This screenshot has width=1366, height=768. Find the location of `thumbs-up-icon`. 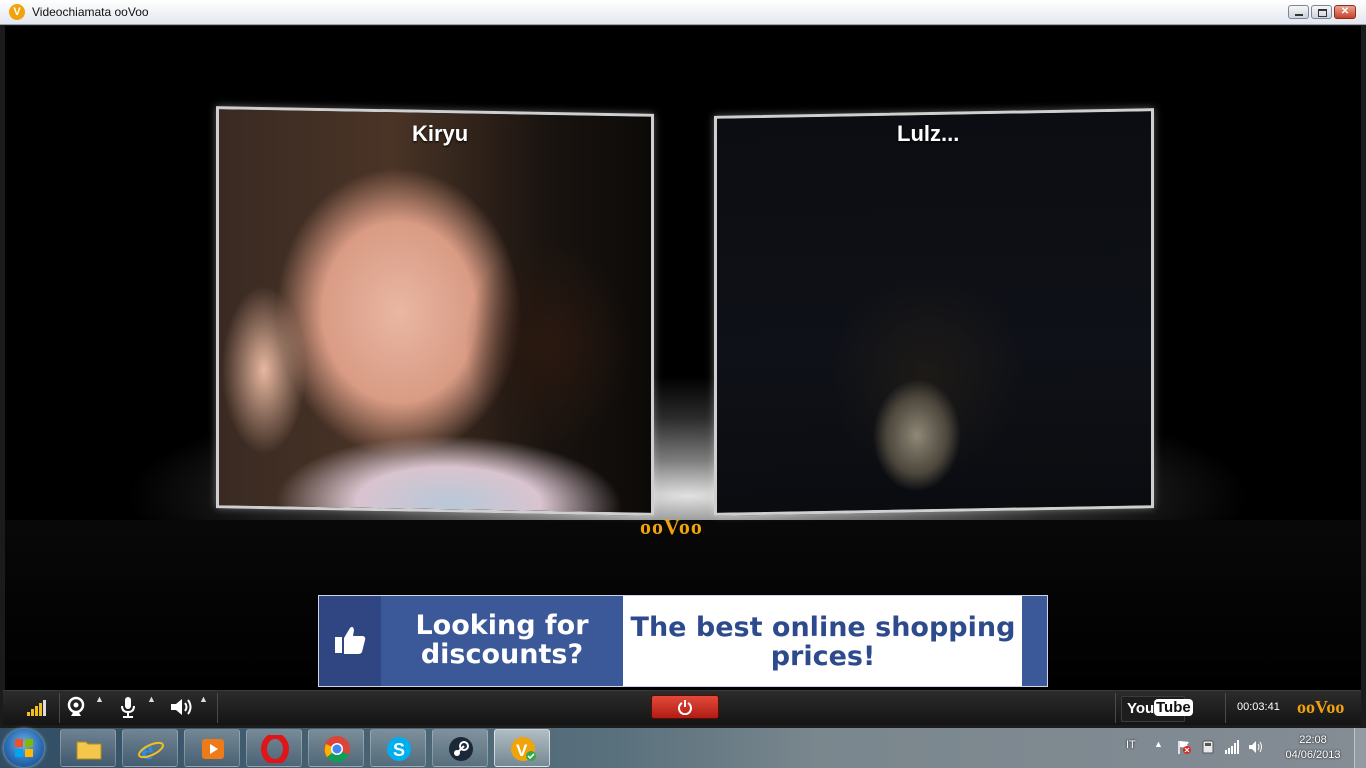

thumbs-up-icon is located at coordinates (350, 640).